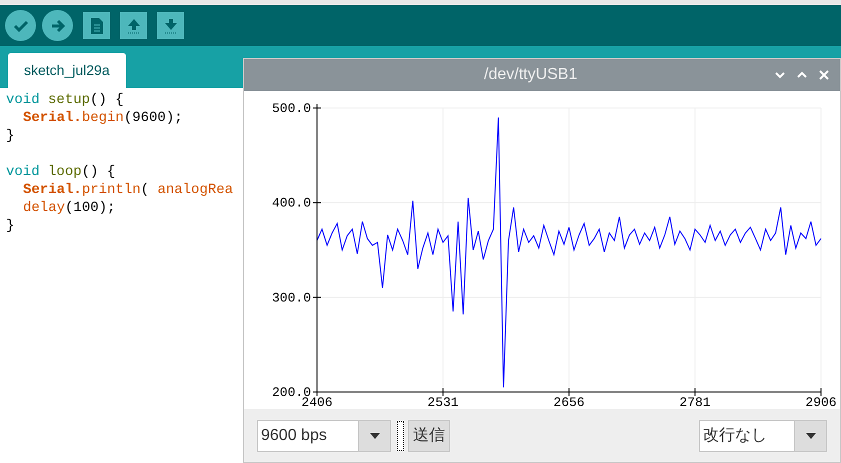 This screenshot has width=841, height=463. Describe the element at coordinates (65, 100) in the screenshot. I see `code-line: void setup() {` at that location.